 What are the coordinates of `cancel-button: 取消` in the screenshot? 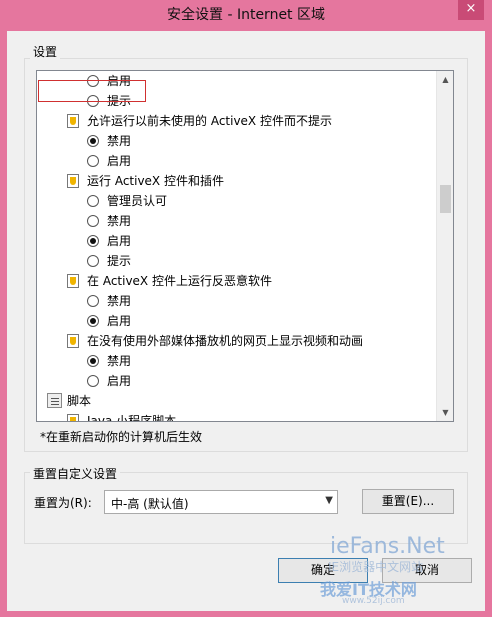 It's located at (427, 570).